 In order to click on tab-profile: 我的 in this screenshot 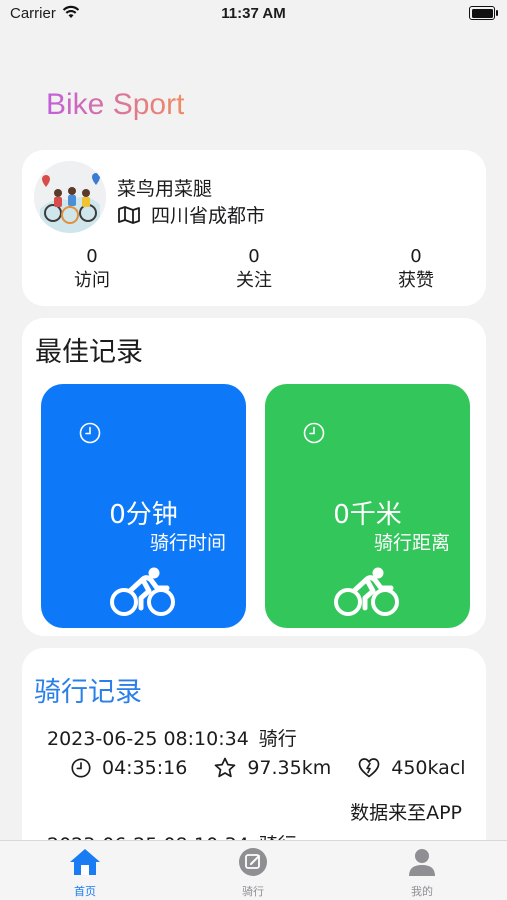, I will do `click(422, 873)`.